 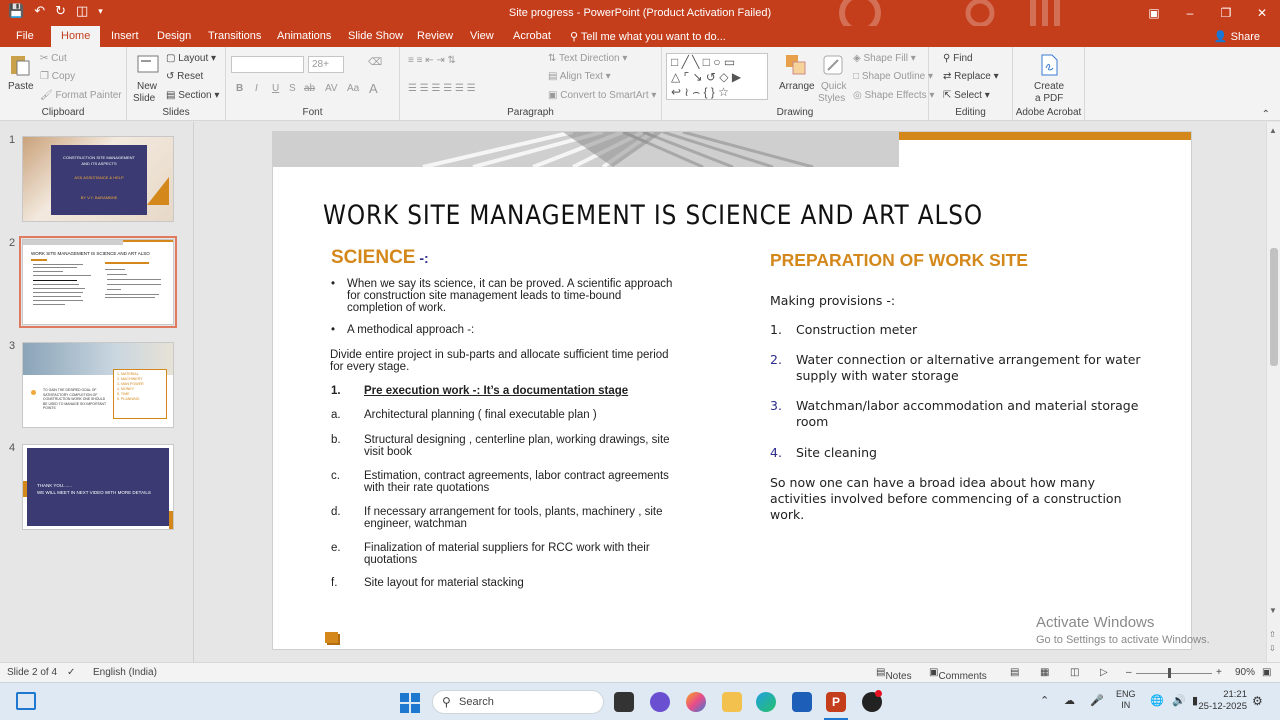 What do you see at coordinates (53, 58) in the screenshot?
I see `cut-button: ✂ Cut` at bounding box center [53, 58].